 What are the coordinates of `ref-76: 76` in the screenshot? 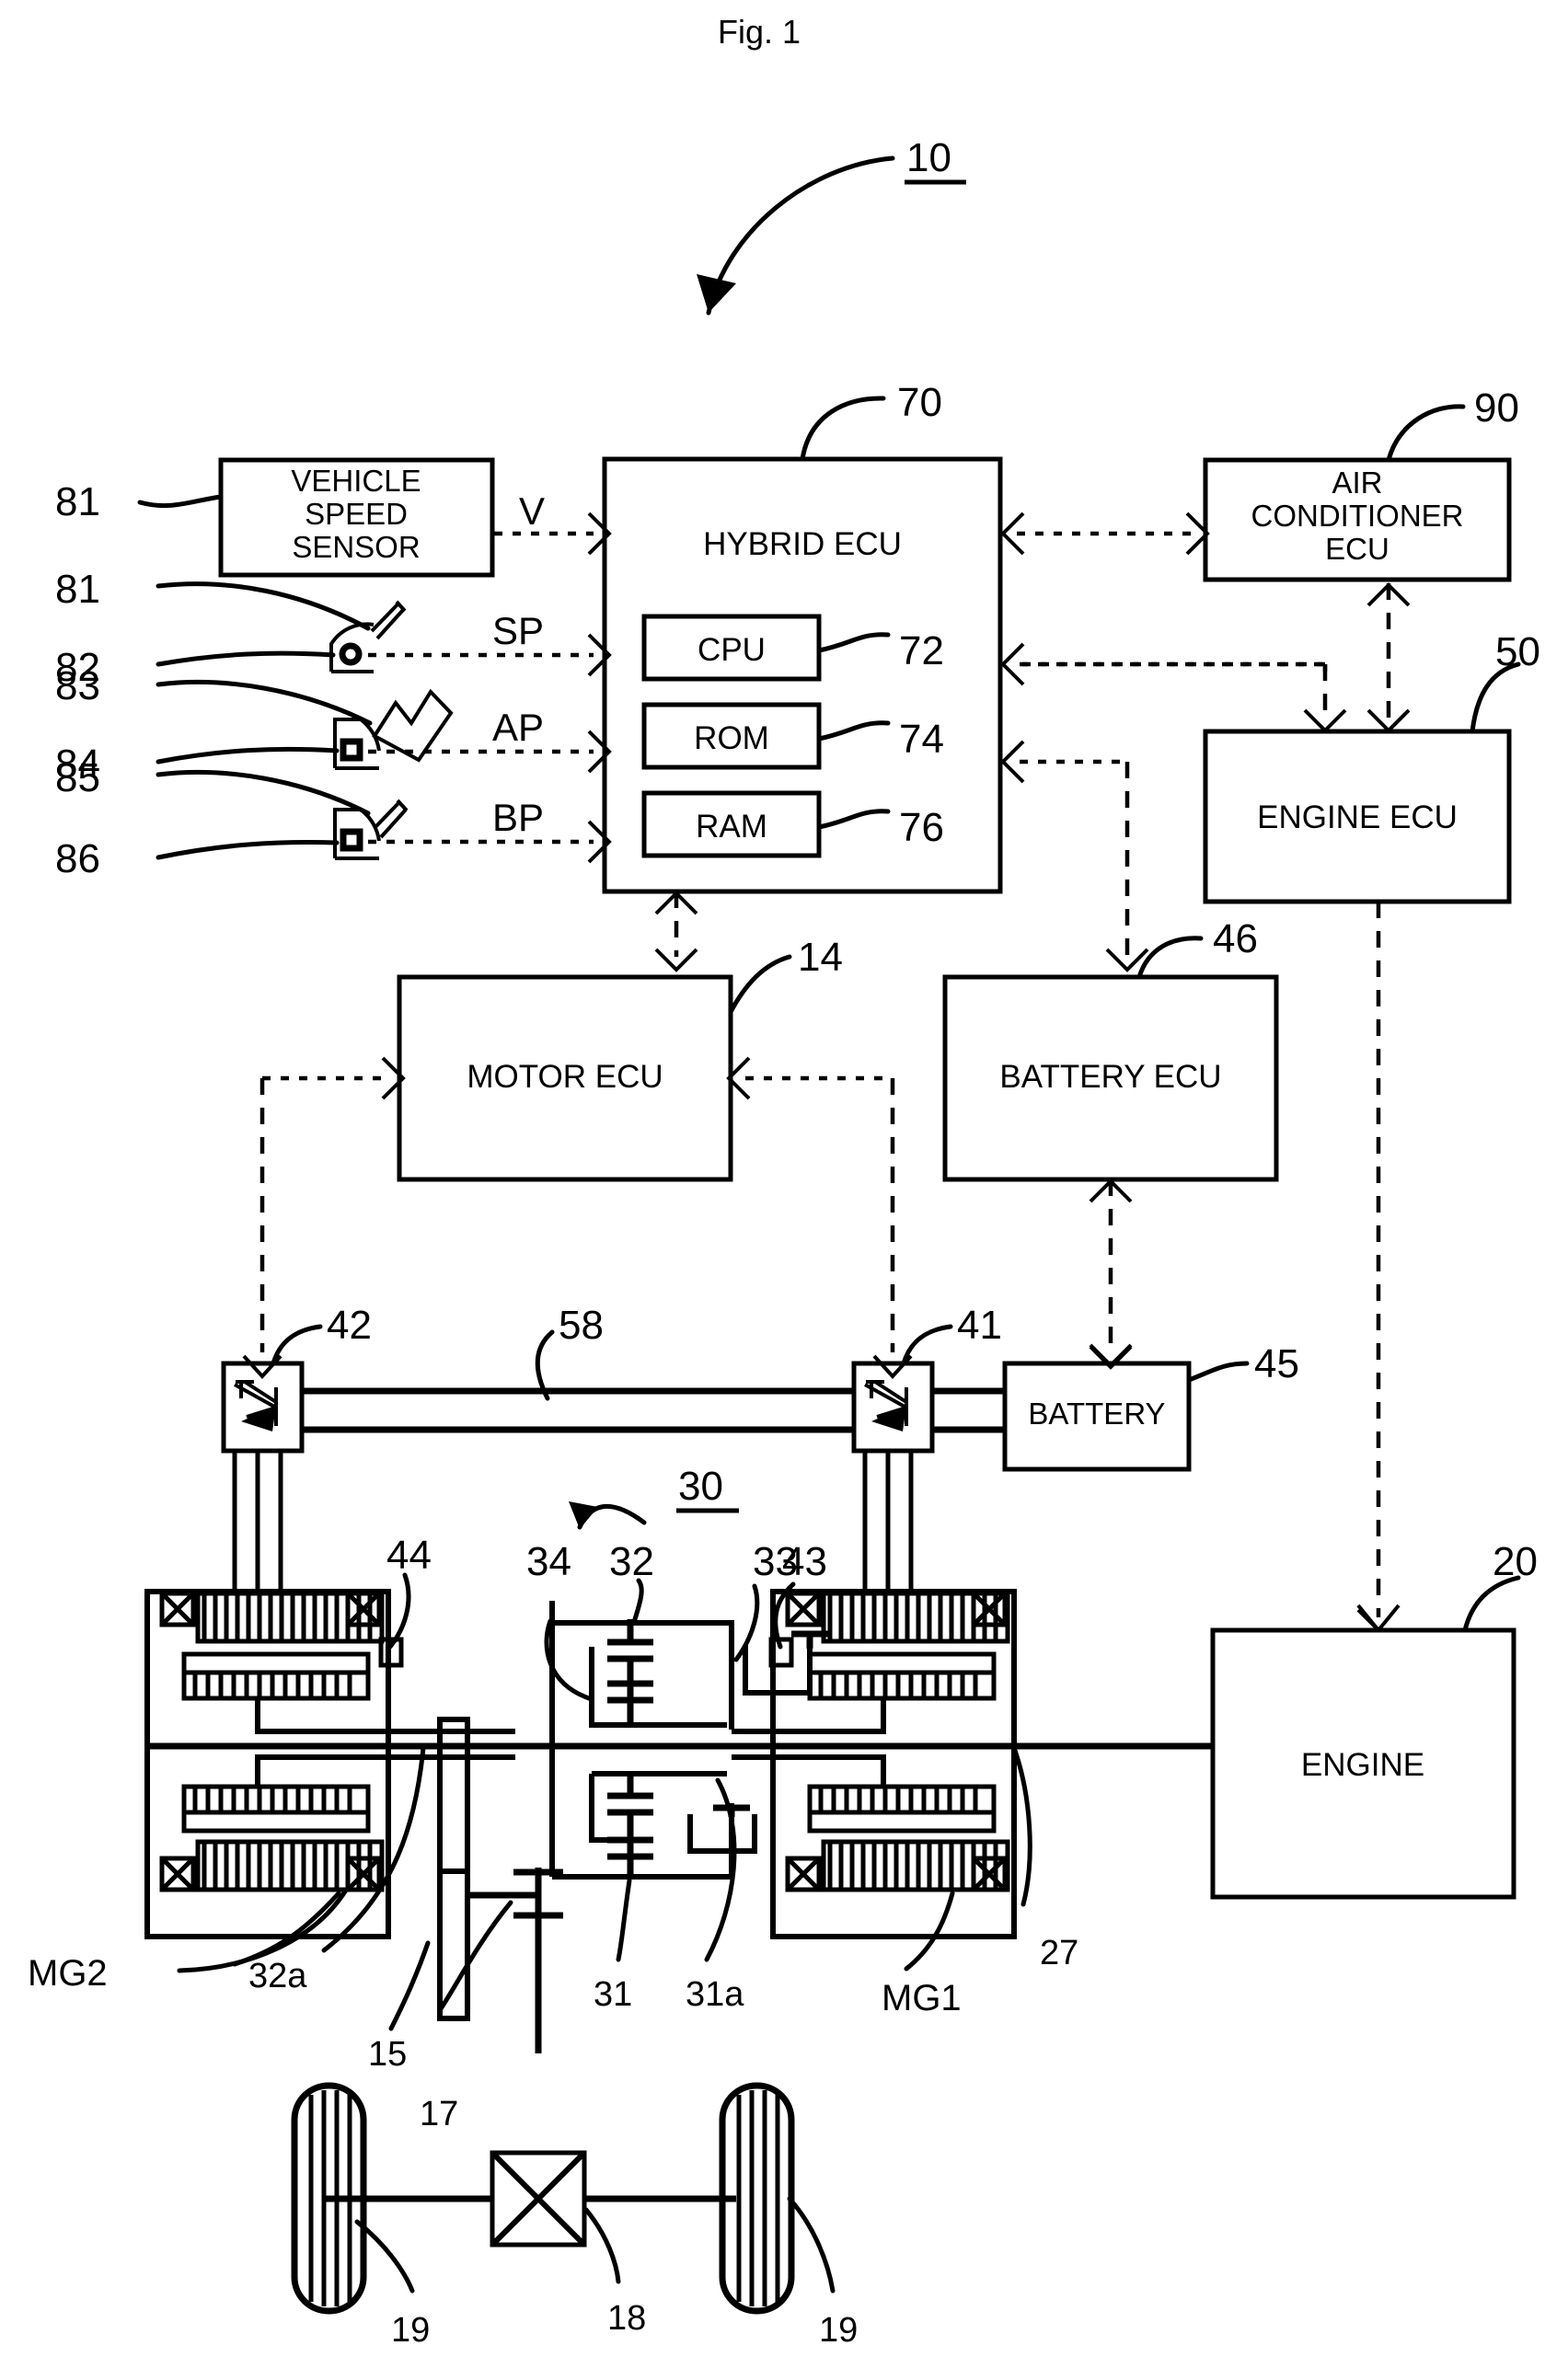 It's located at (921, 827).